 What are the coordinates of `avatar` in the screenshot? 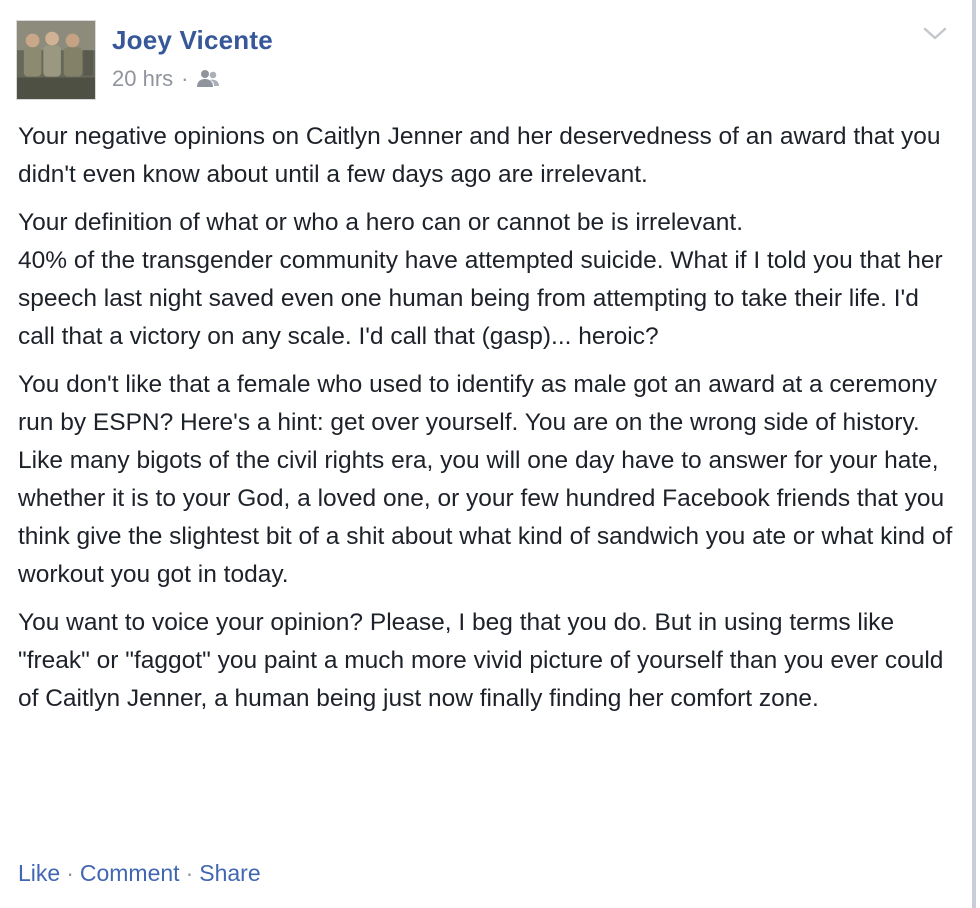 It's located at (56, 60).